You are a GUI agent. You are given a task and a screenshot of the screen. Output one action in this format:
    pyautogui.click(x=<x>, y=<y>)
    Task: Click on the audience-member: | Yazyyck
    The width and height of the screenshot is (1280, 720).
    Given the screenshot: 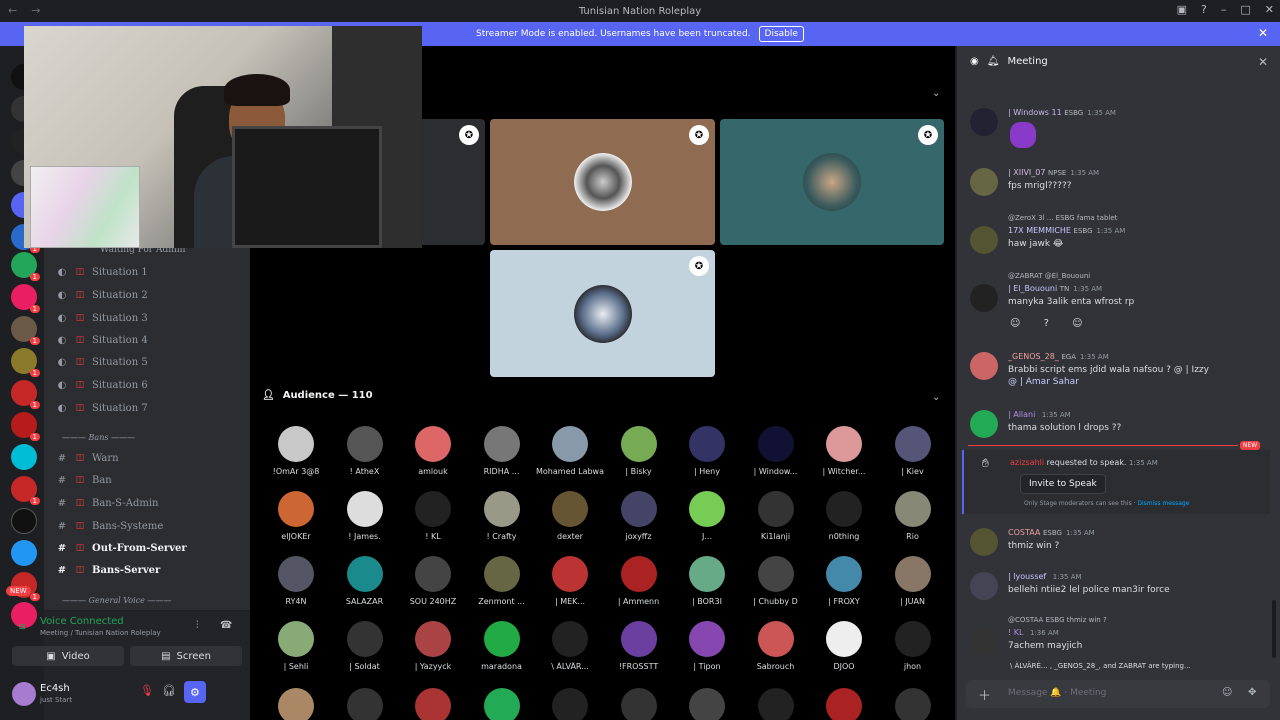 What is the action you would take?
    pyautogui.click(x=433, y=646)
    